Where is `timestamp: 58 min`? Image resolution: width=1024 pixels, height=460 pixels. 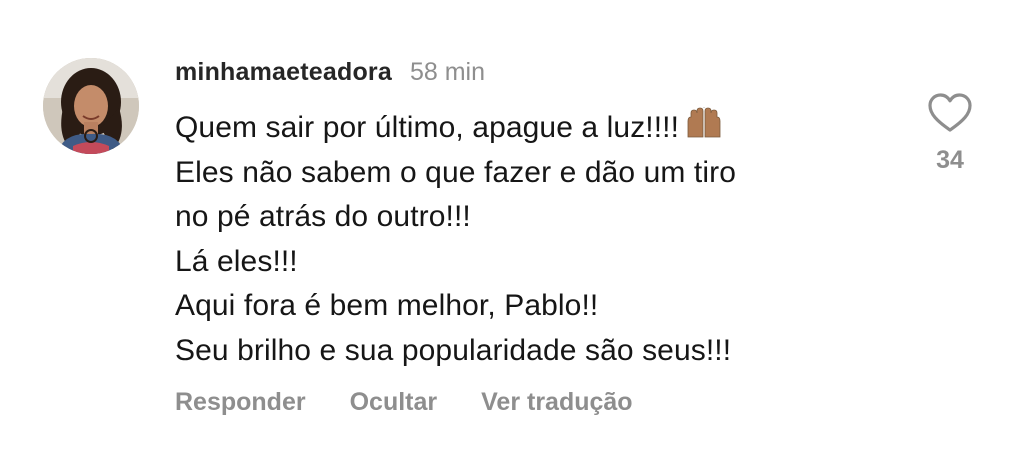 timestamp: 58 min is located at coordinates (447, 72).